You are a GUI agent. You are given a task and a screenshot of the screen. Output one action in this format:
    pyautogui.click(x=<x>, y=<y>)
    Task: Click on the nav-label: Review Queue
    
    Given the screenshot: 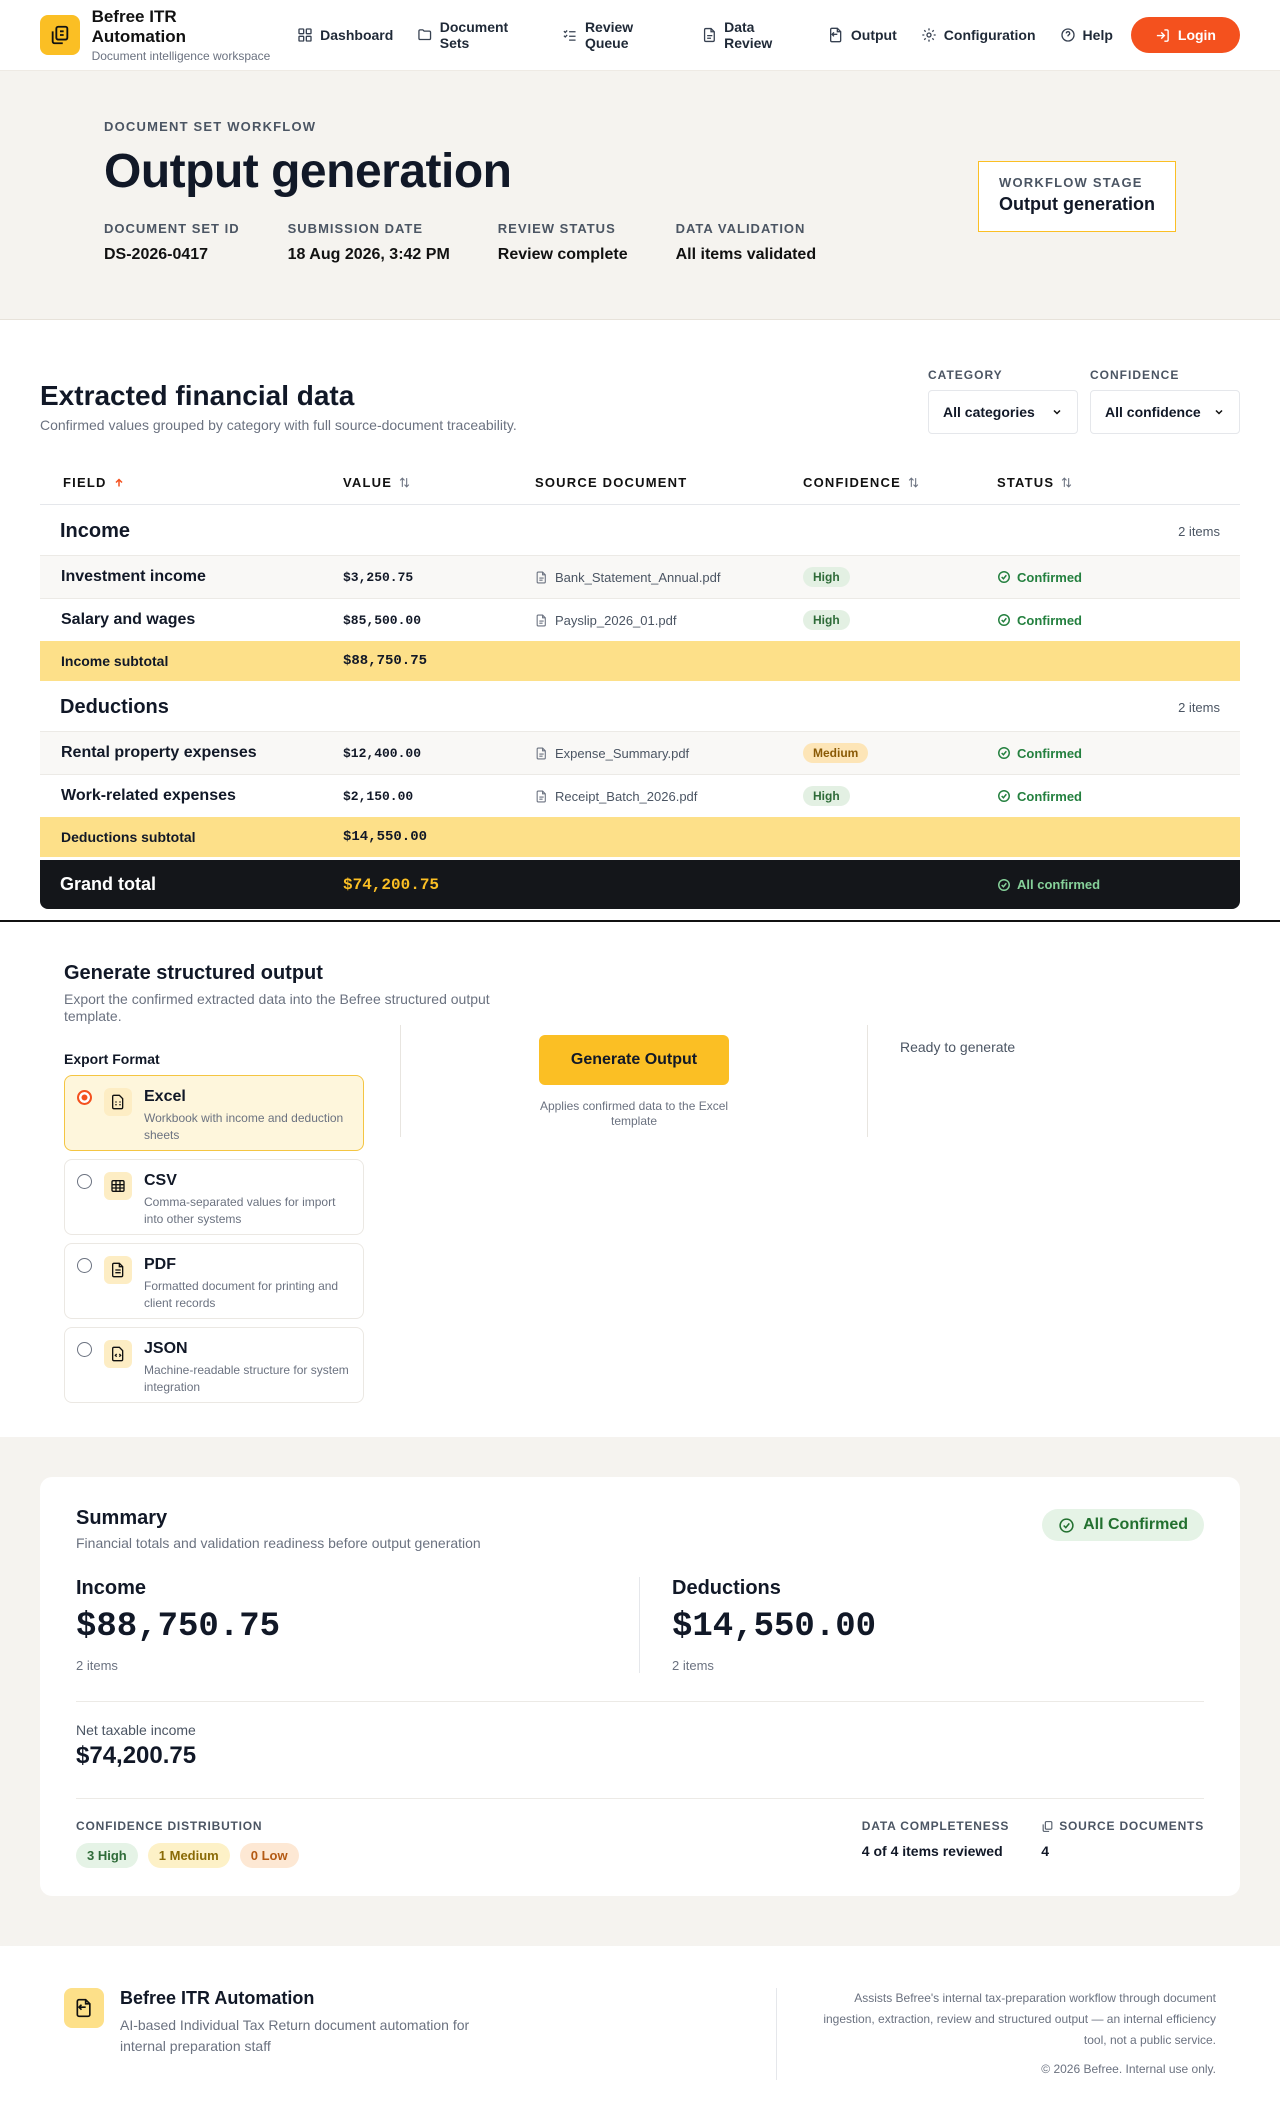 What is the action you would take?
    pyautogui.click(x=609, y=35)
    